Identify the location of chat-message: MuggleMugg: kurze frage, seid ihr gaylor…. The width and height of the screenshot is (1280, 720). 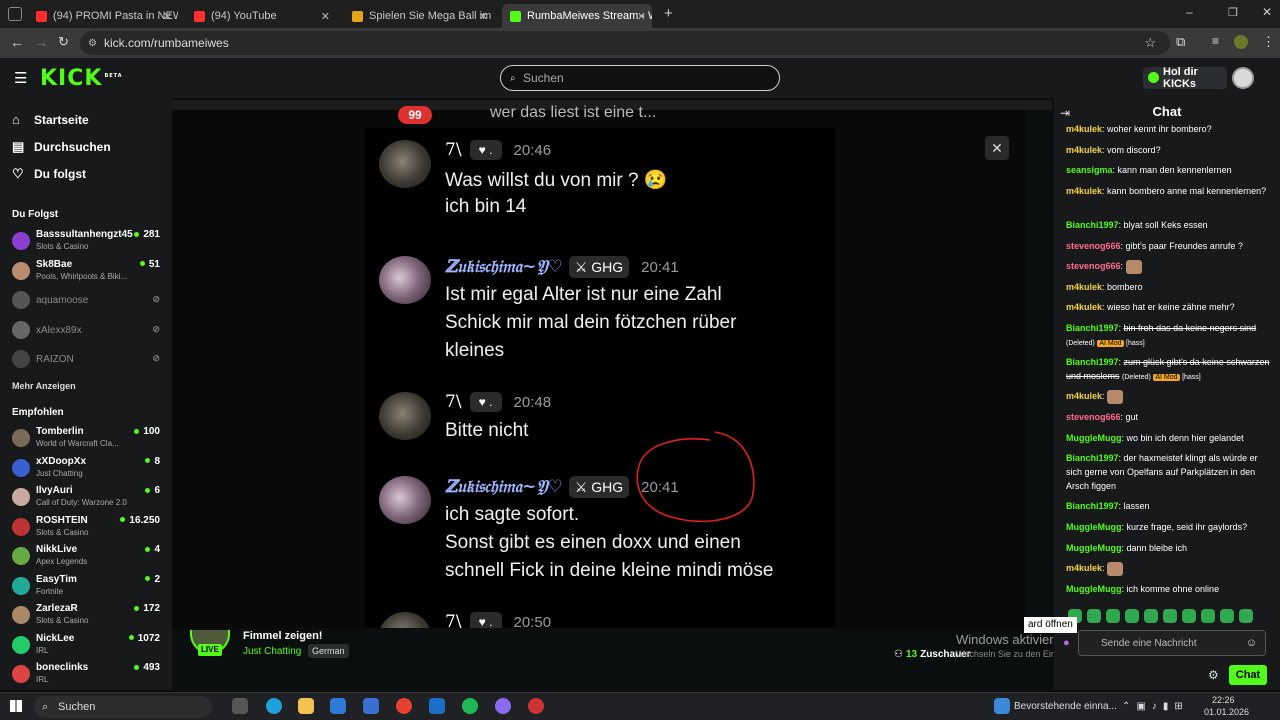
(1170, 527).